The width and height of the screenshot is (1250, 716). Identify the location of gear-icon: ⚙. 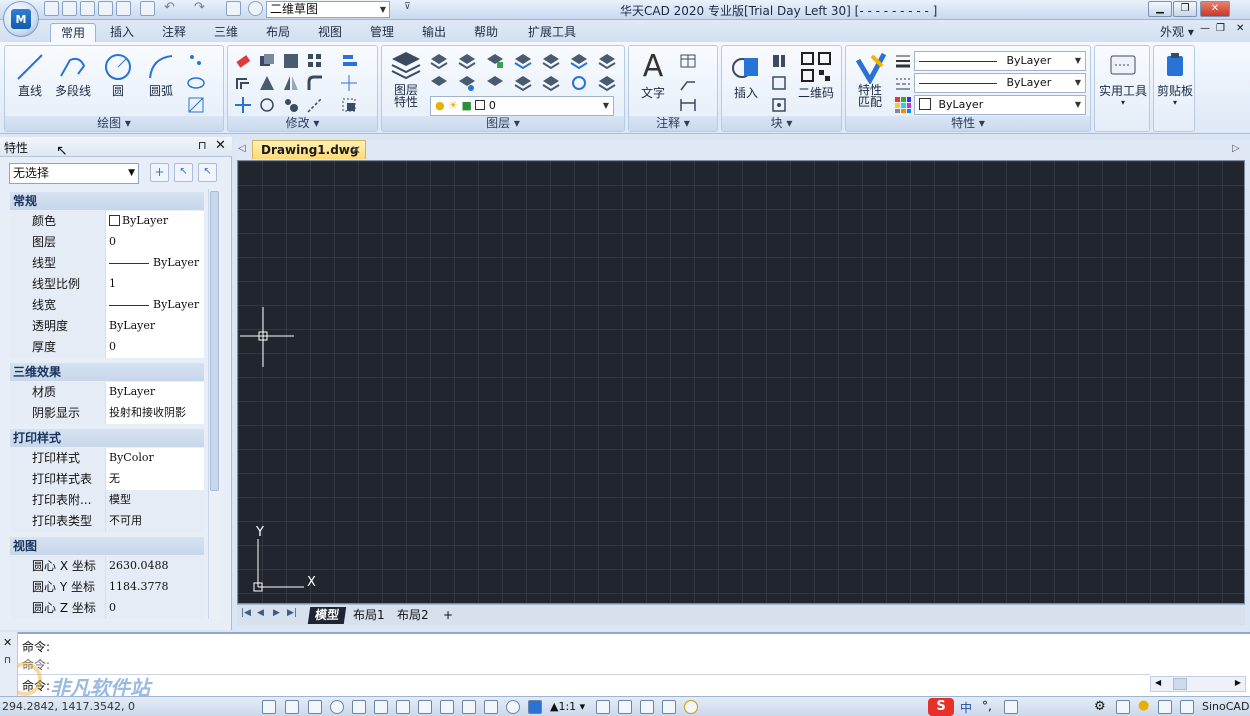
(1100, 706).